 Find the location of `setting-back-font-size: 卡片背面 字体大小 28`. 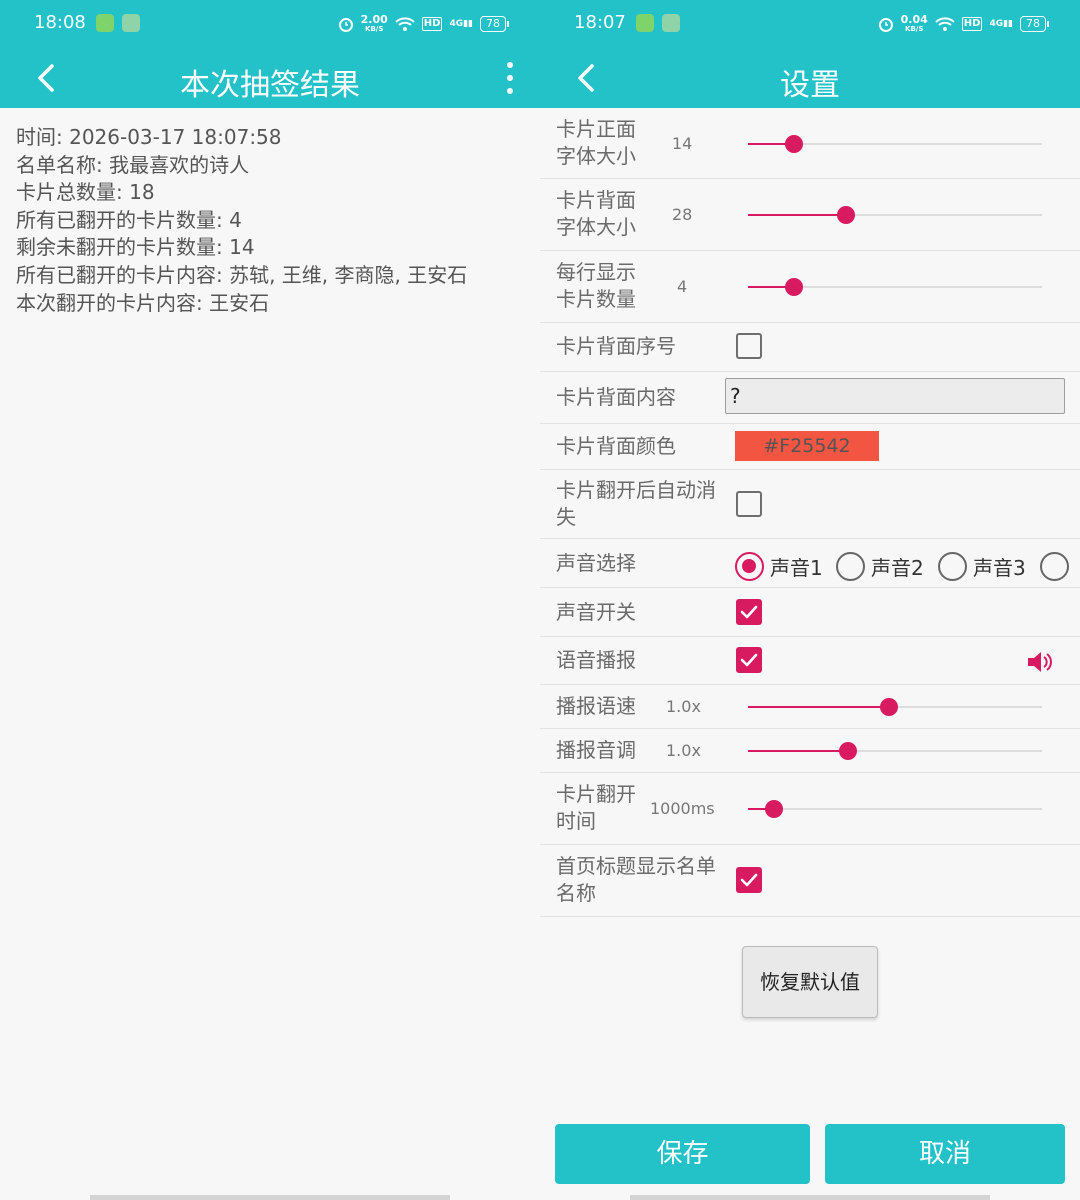

setting-back-font-size: 卡片背面 字体大小 28 is located at coordinates (810, 215).